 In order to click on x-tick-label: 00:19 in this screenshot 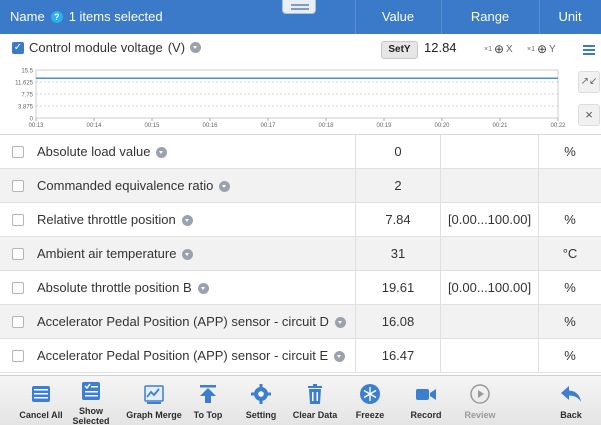, I will do `click(384, 126)`.